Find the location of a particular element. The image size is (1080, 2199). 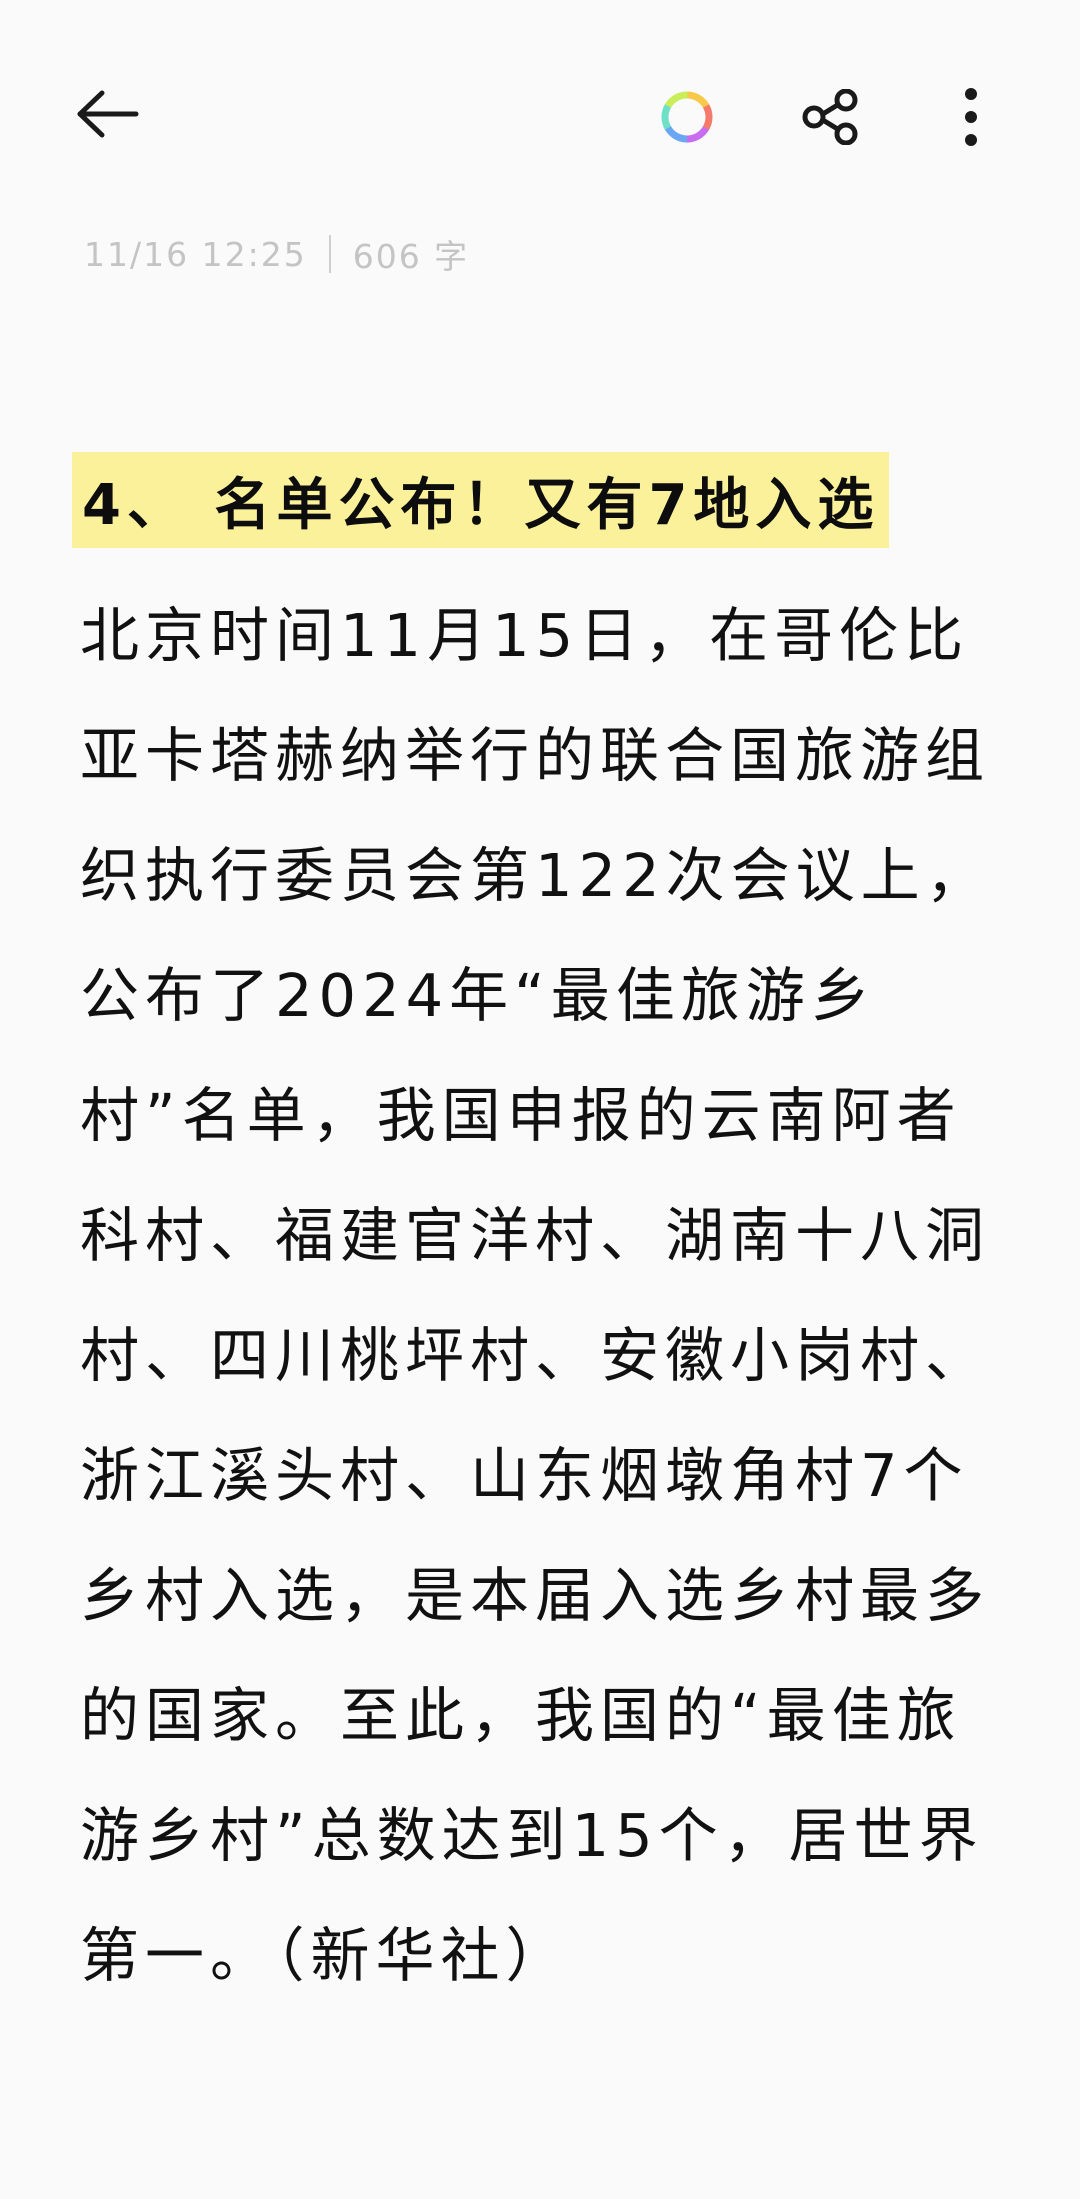

color-ring-icon is located at coordinates (687, 119).